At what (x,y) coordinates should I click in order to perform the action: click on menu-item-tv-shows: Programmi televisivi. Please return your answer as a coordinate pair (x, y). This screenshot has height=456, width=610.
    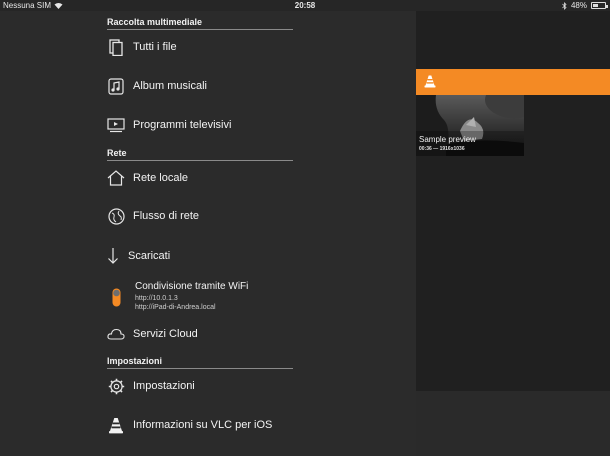
    Looking at the image, I should click on (200, 125).